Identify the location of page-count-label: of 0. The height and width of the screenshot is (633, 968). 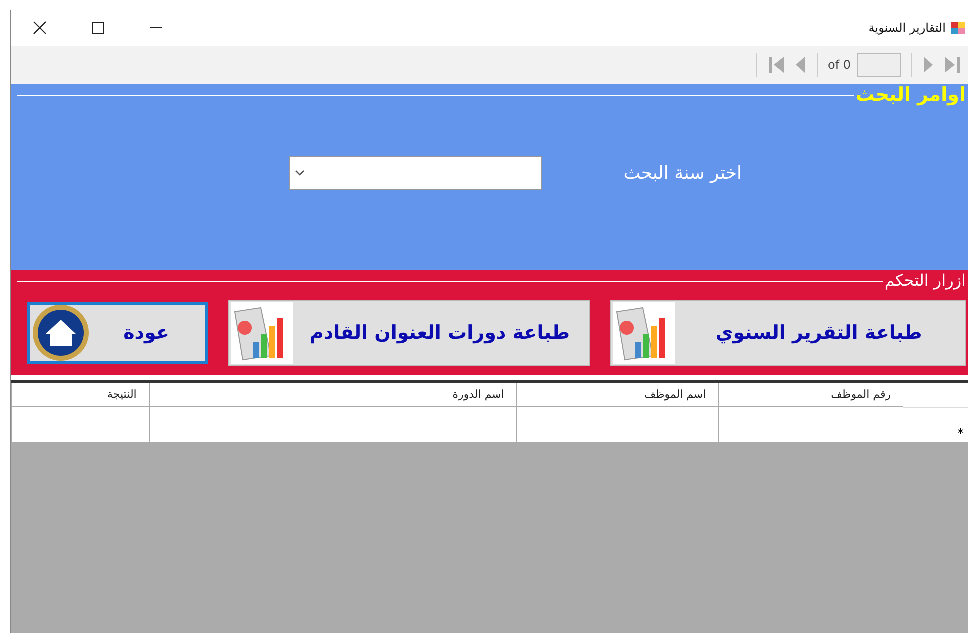
(839, 65).